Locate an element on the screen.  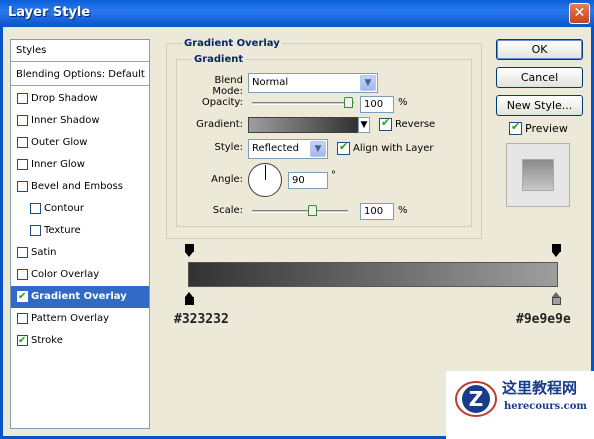
style-item-label: Texture is located at coordinates (62, 230).